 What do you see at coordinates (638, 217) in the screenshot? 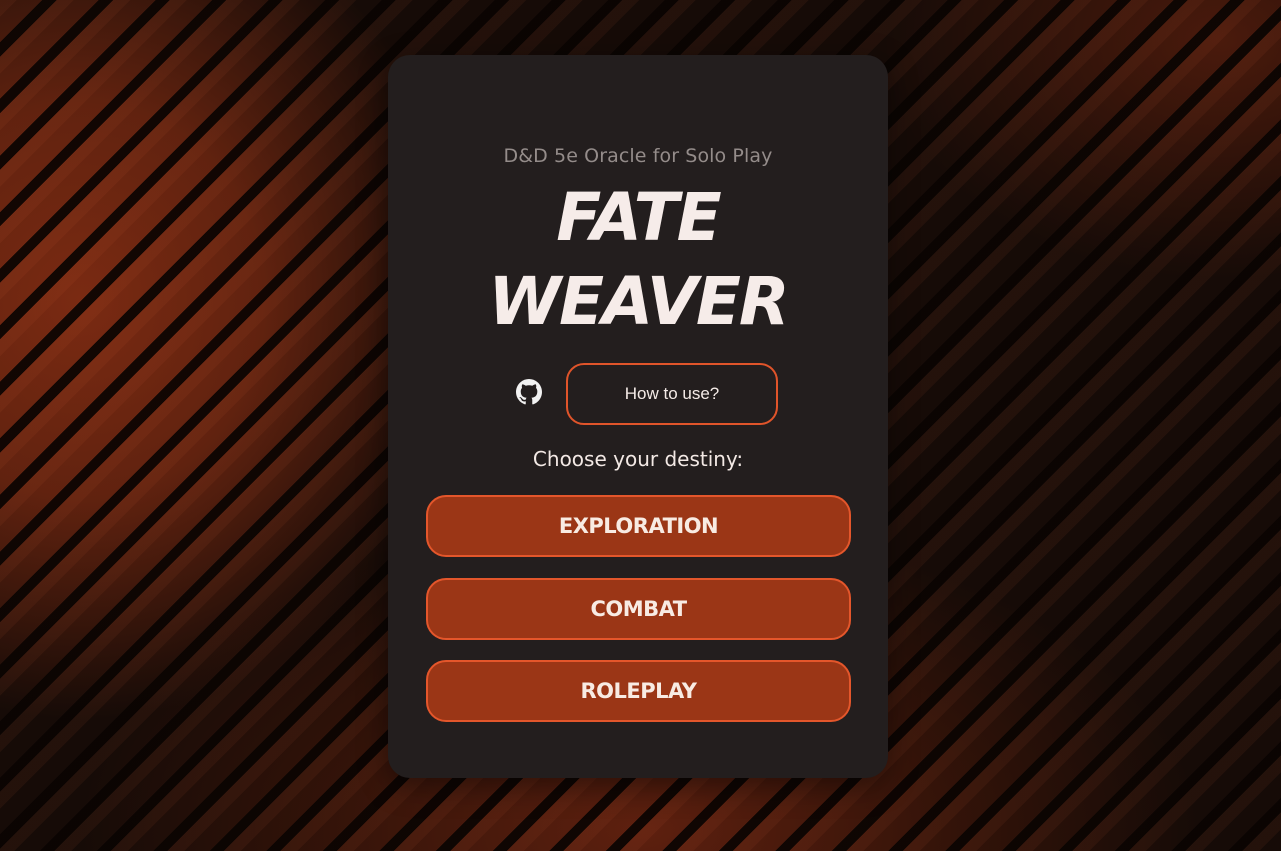
I see `app-title-line-1: FATE` at bounding box center [638, 217].